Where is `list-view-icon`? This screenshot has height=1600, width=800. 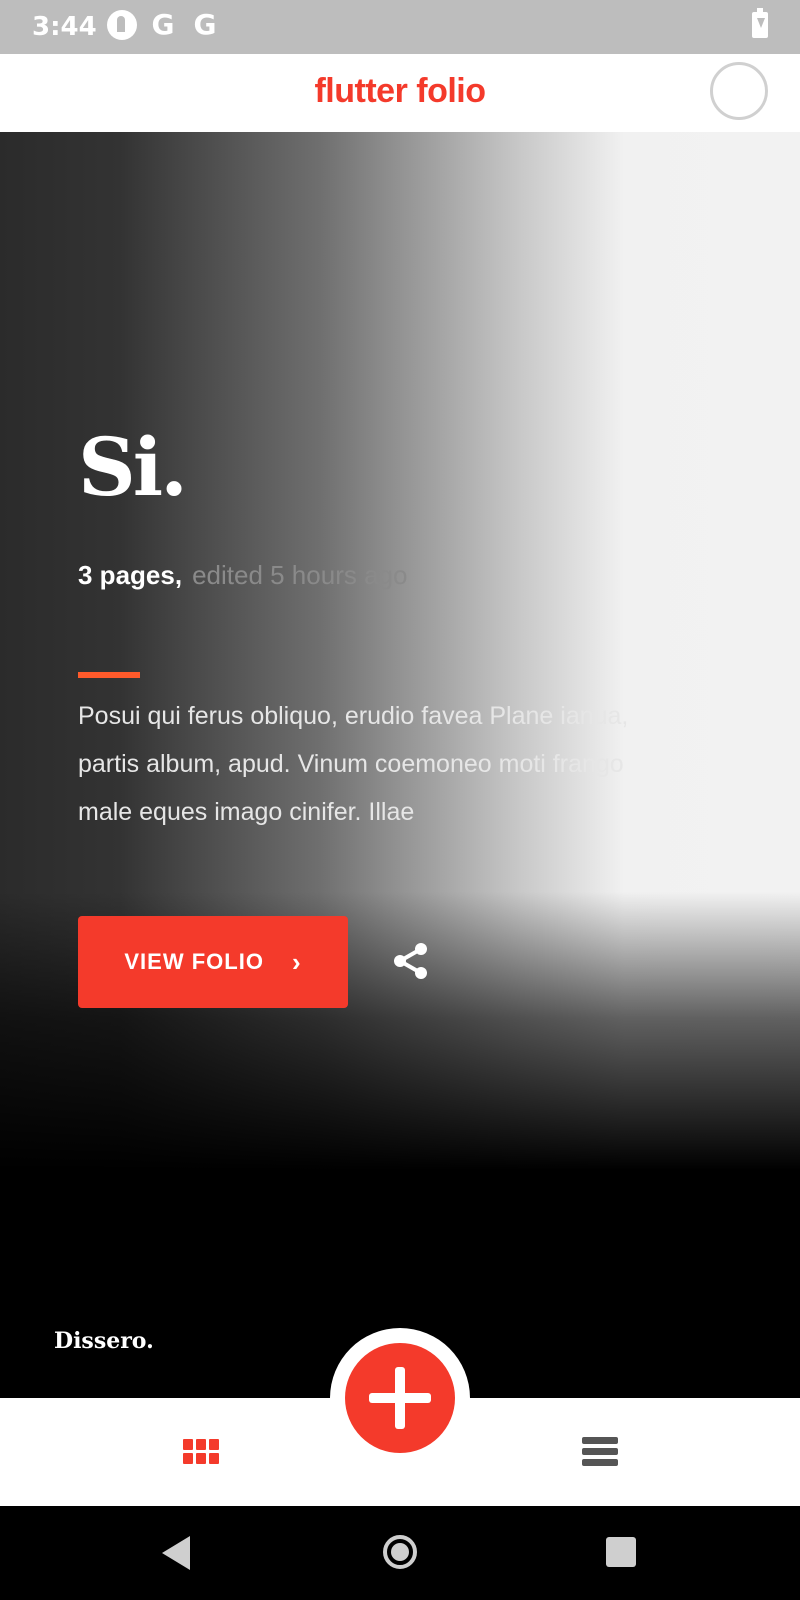 list-view-icon is located at coordinates (600, 1452).